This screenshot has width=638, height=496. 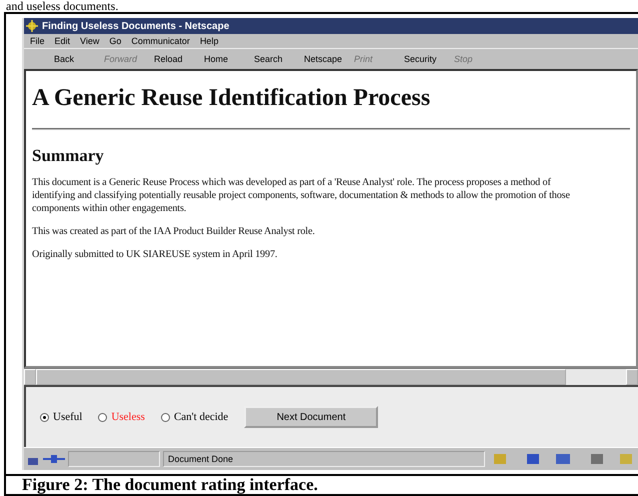 What do you see at coordinates (136, 26) in the screenshot?
I see `window-title: Finding Useless Documents - Netscape` at bounding box center [136, 26].